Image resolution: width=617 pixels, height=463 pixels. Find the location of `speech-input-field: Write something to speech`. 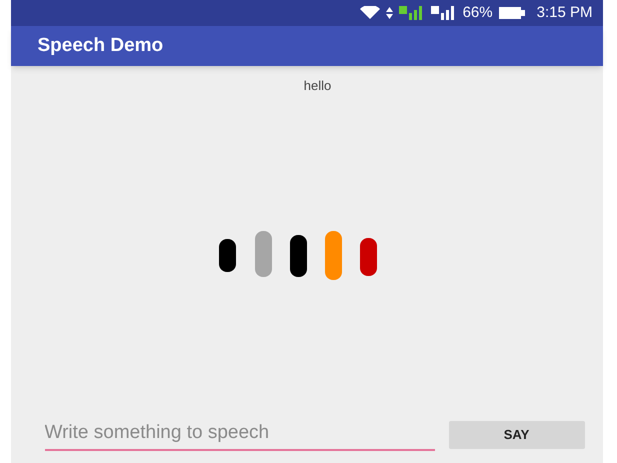

speech-input-field: Write something to speech is located at coordinates (239, 434).